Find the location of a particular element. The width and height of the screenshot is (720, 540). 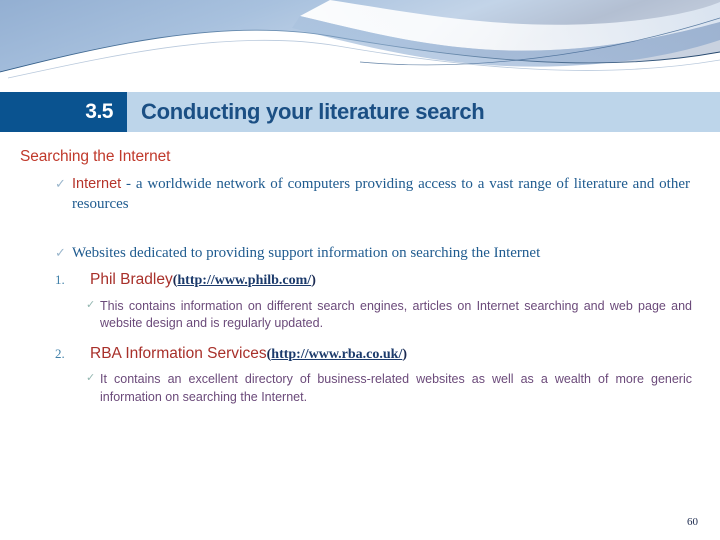

slide-title-band: 3.5 Conducting your literature search is located at coordinates (360, 112).